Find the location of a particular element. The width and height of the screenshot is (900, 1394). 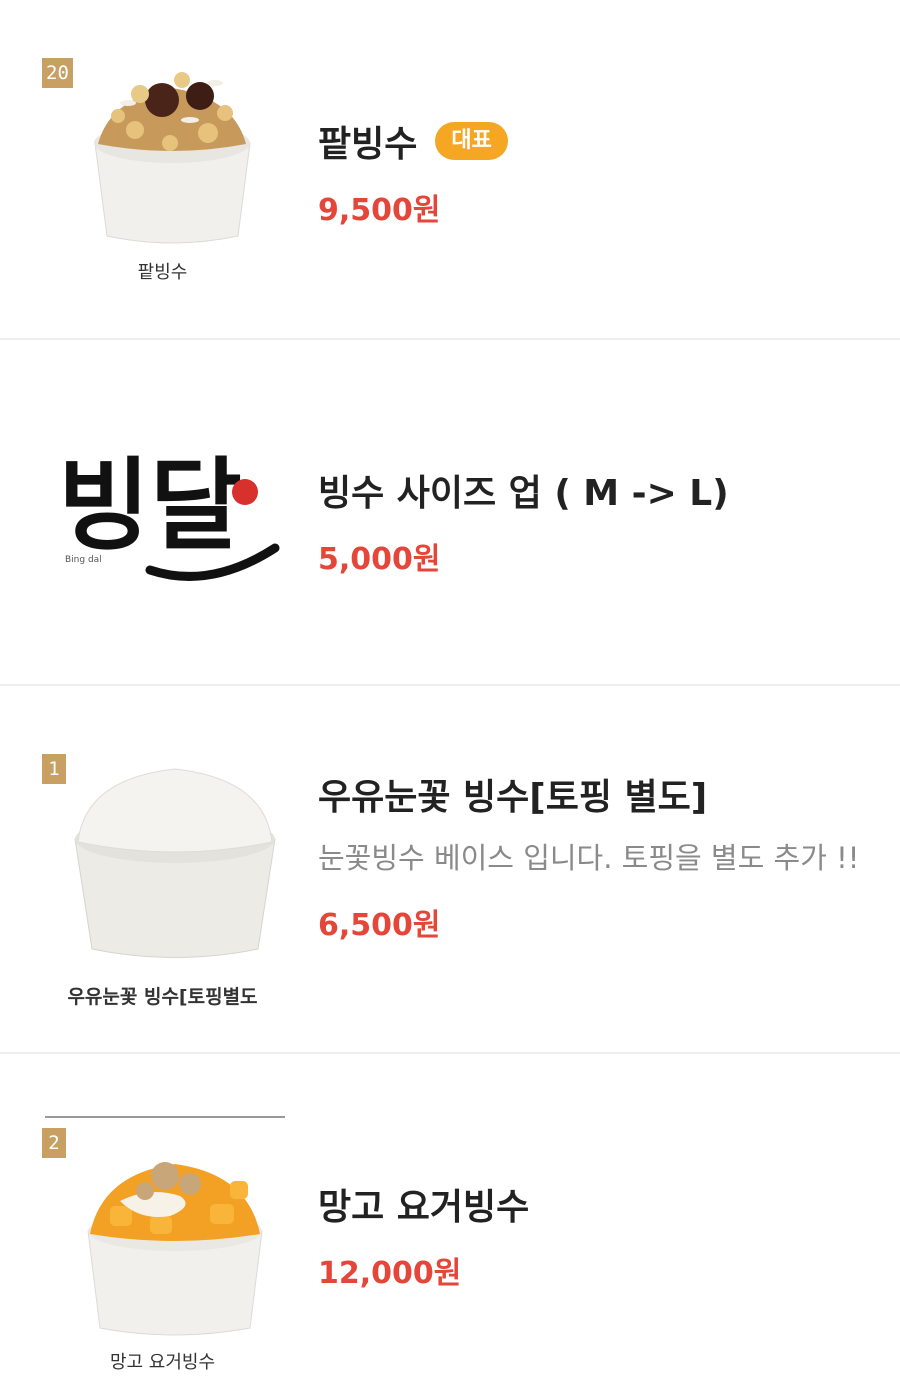

image-caption: 팥빙수 is located at coordinates (162, 272).